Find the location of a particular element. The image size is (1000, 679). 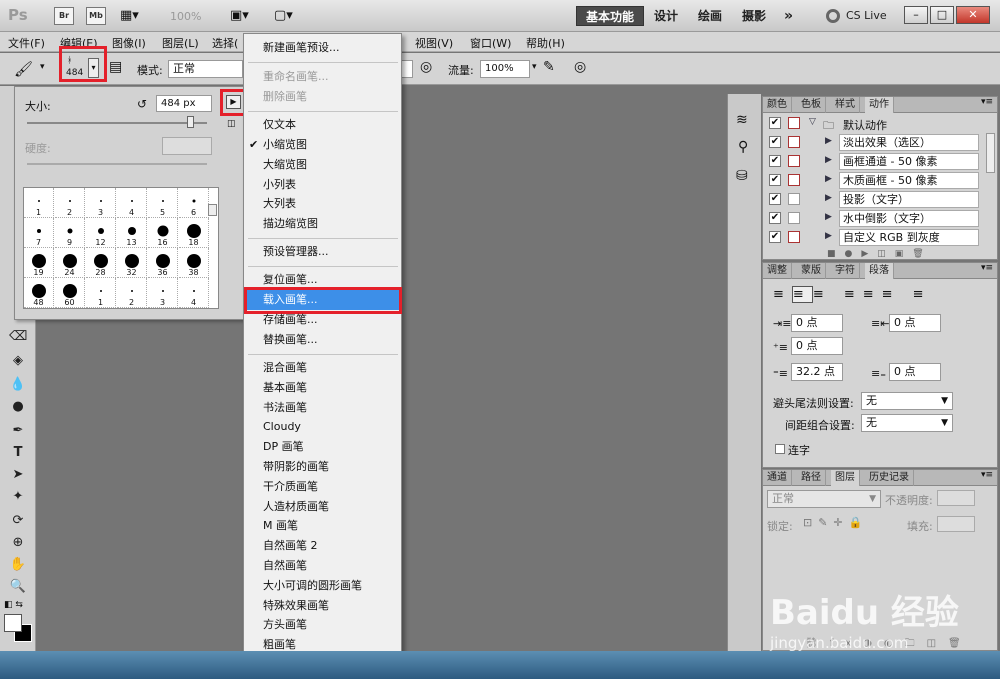

eraser-tool-icon: ⌫ is located at coordinates (18, 337).